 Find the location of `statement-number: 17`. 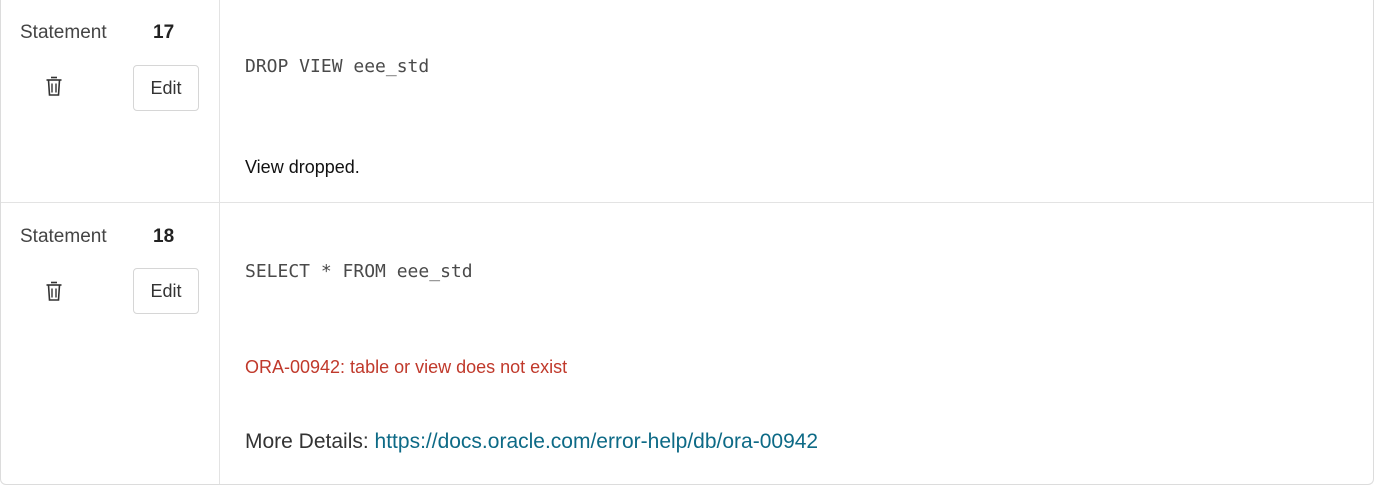

statement-number: 17 is located at coordinates (164, 32).